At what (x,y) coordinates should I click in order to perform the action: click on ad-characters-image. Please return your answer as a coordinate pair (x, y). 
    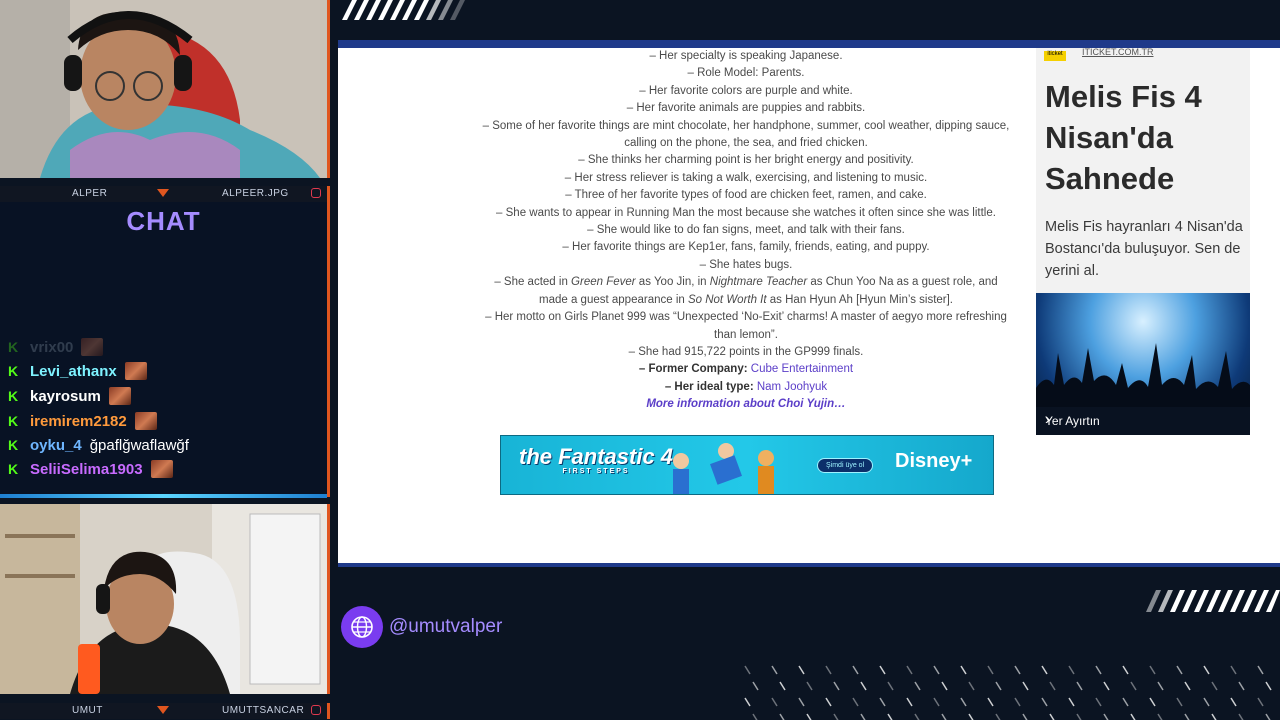
    Looking at the image, I should click on (723, 468).